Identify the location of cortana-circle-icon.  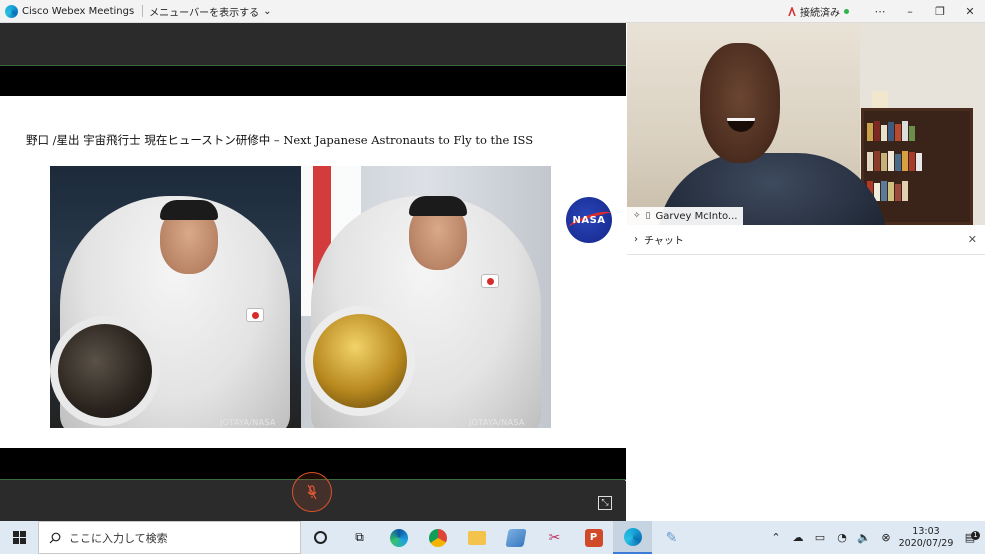
(320, 537).